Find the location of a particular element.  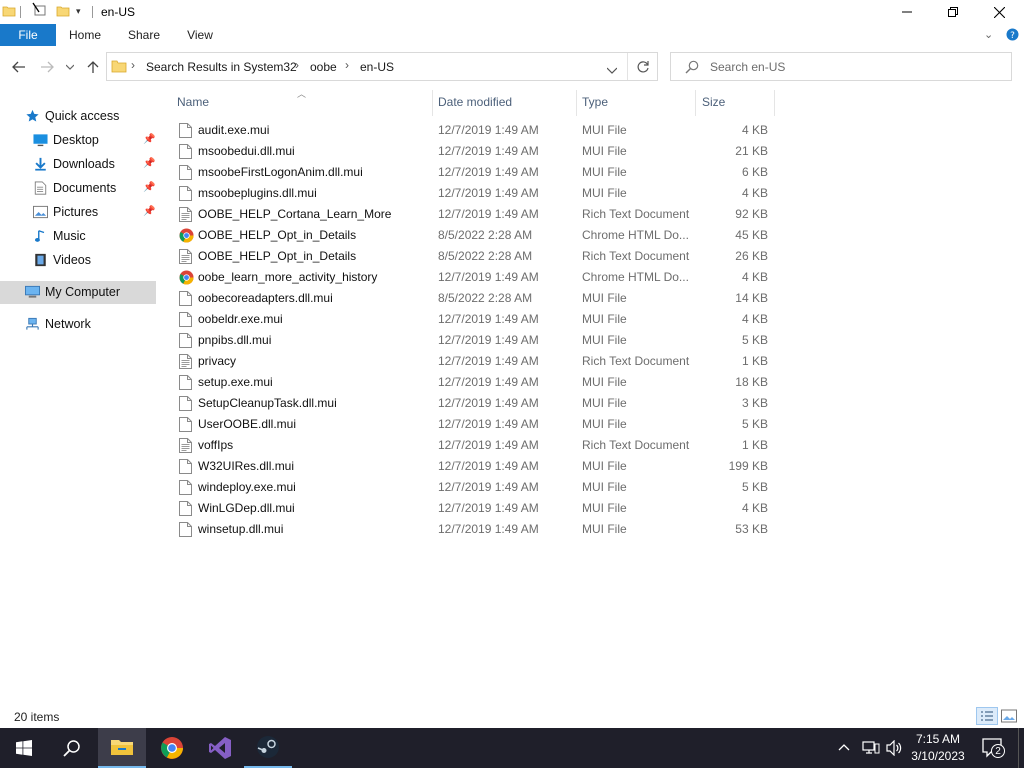

column-header-type: Type is located at coordinates (637, 102).